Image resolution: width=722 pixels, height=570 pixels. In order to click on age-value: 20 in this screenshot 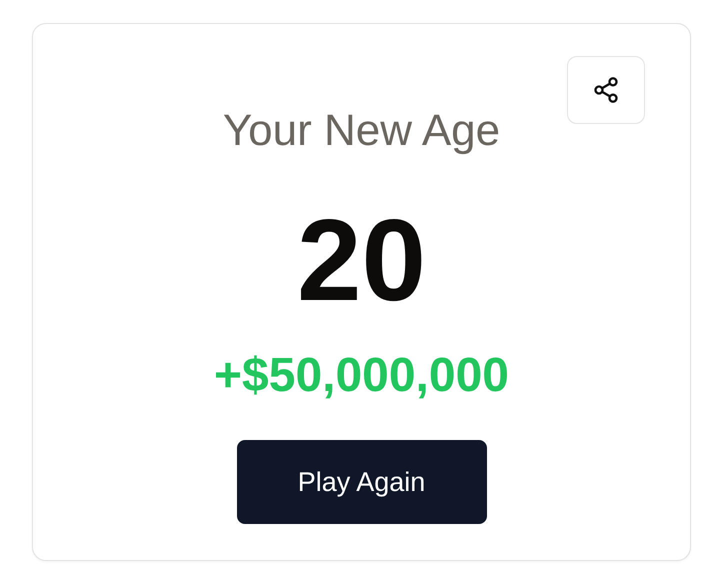, I will do `click(361, 260)`.